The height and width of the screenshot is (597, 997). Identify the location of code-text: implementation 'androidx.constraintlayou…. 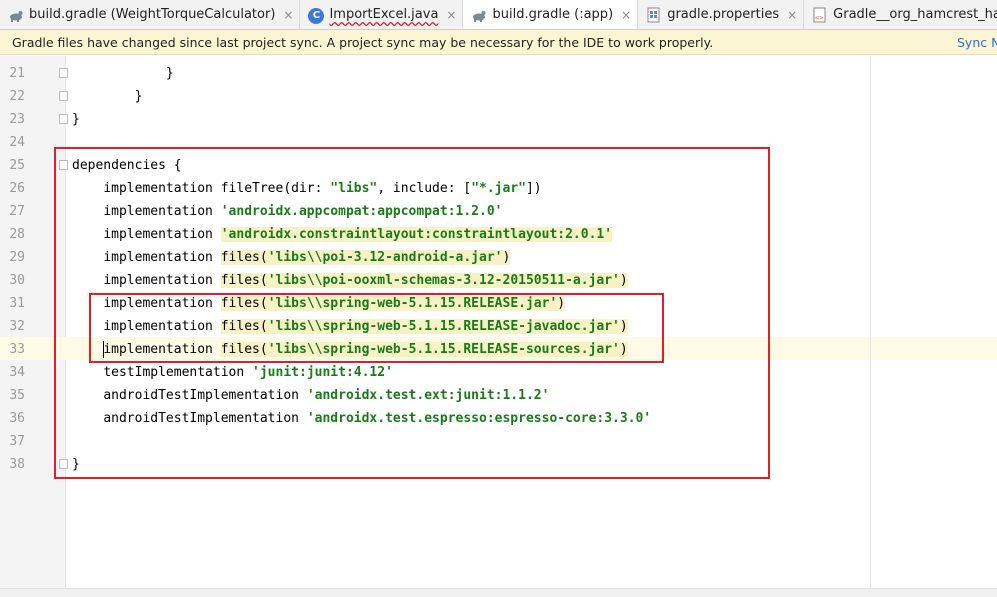
(358, 234).